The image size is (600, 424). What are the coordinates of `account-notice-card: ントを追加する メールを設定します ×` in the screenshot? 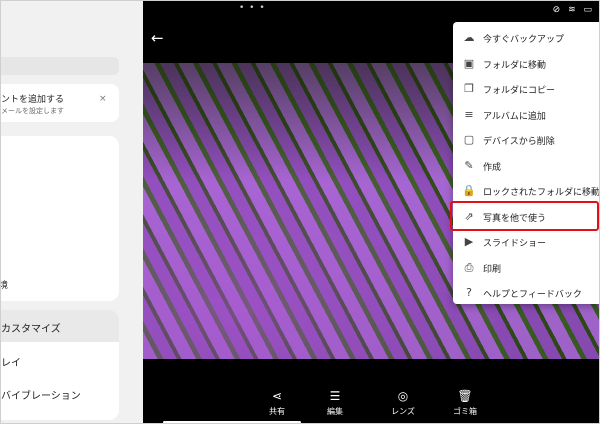 It's located at (60, 103).